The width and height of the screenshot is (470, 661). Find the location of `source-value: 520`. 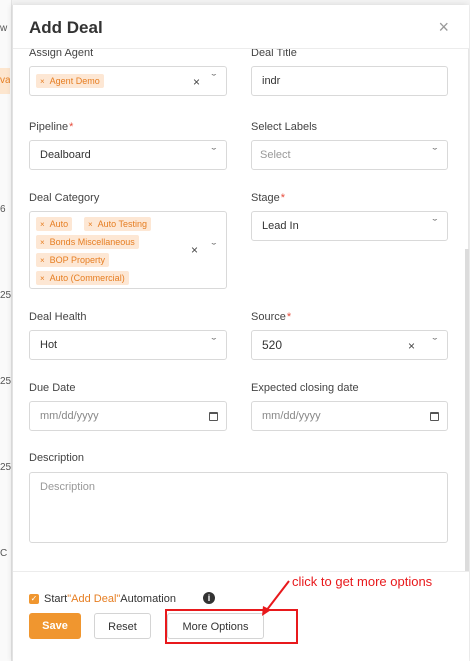

source-value: 520 is located at coordinates (272, 345).